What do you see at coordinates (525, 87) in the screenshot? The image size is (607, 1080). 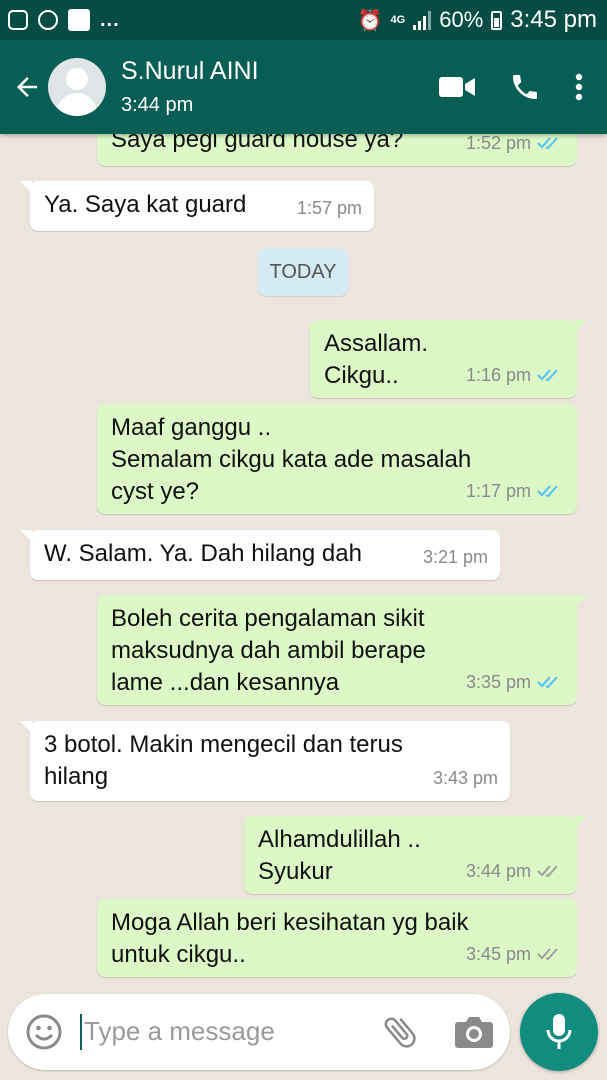 I see `phone-icon` at bounding box center [525, 87].